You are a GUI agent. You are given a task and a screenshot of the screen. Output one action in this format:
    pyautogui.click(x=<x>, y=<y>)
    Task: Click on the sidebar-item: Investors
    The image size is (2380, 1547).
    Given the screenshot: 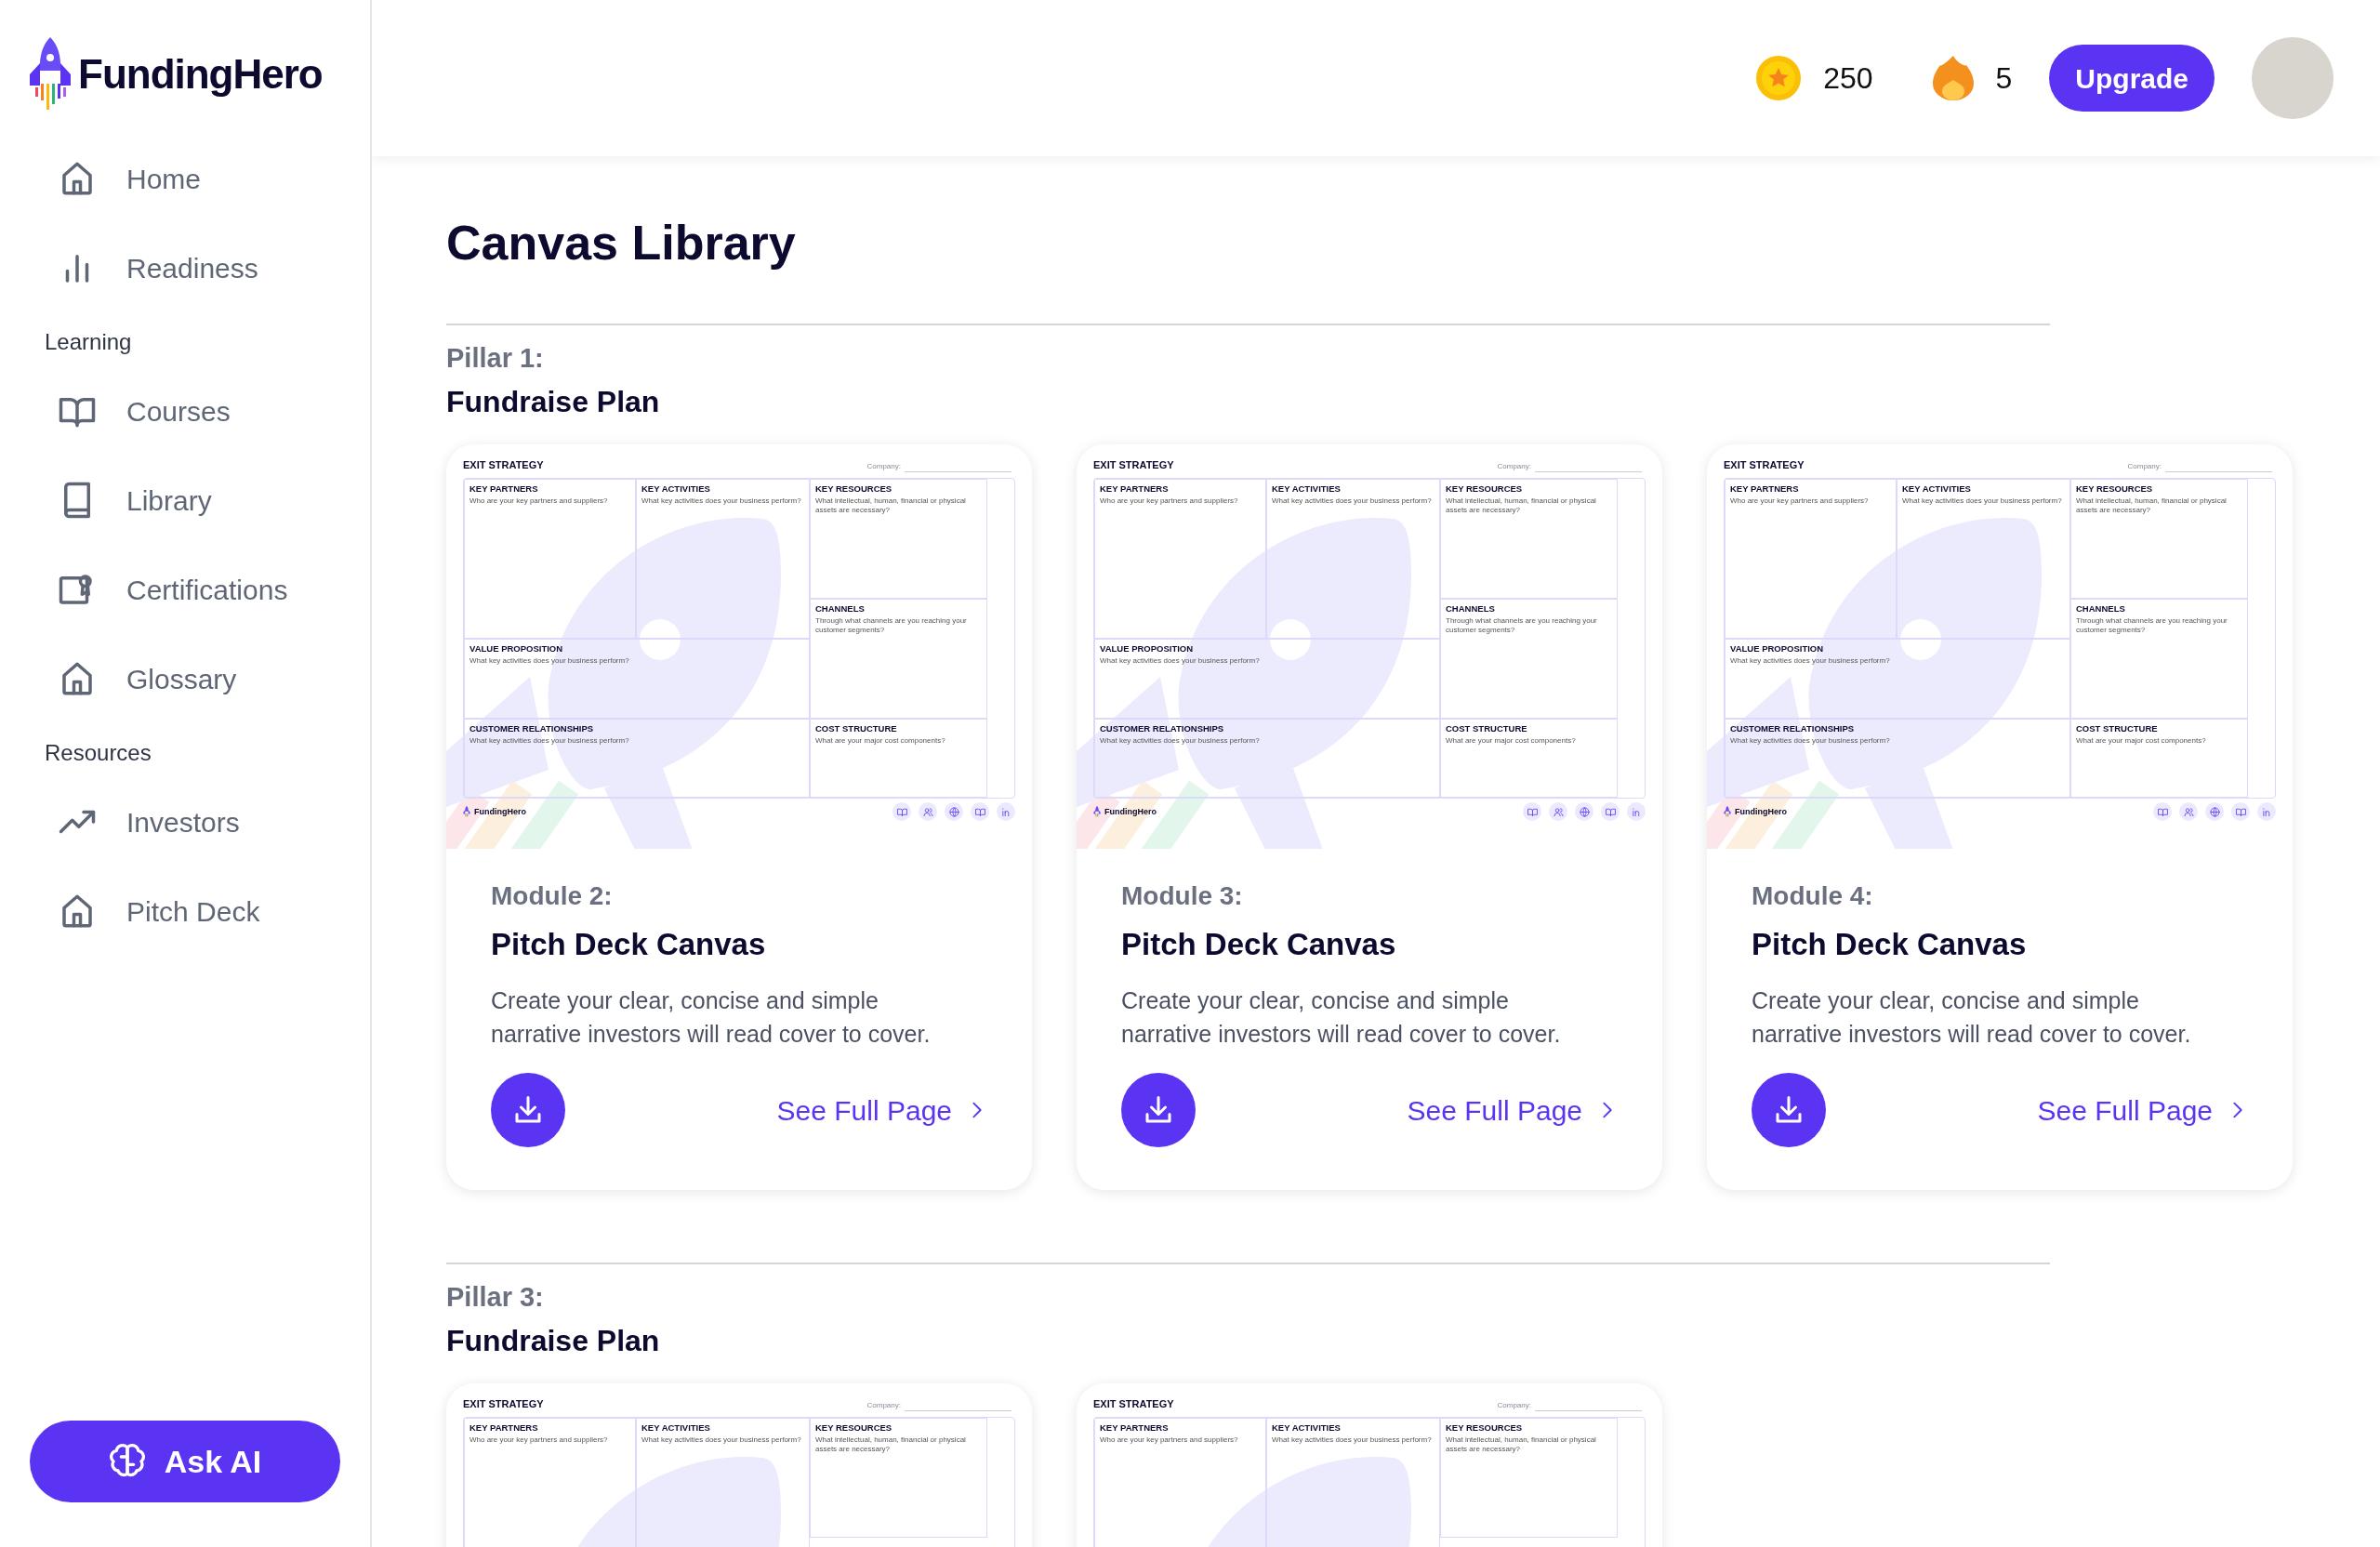 What is the action you would take?
    pyautogui.click(x=185, y=821)
    